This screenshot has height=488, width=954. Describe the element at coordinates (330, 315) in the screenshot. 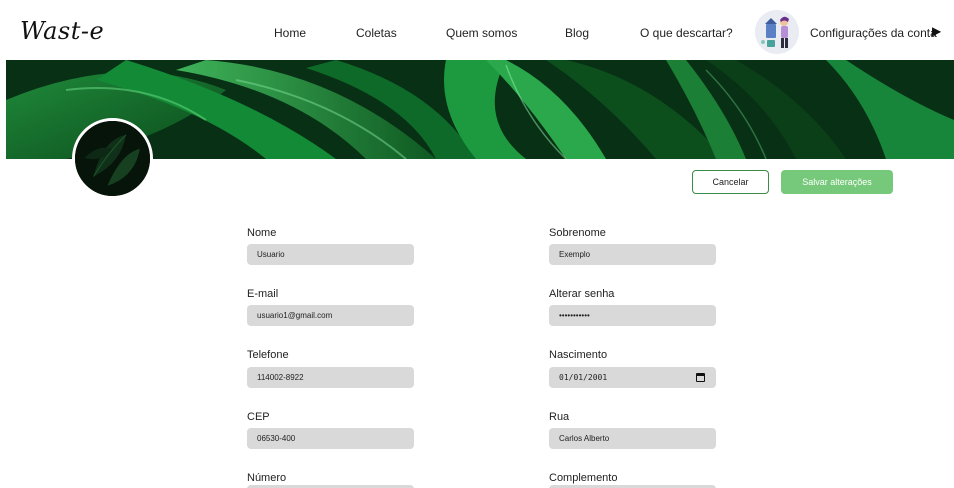

I see `email-input: usuario1@gmail.com` at that location.